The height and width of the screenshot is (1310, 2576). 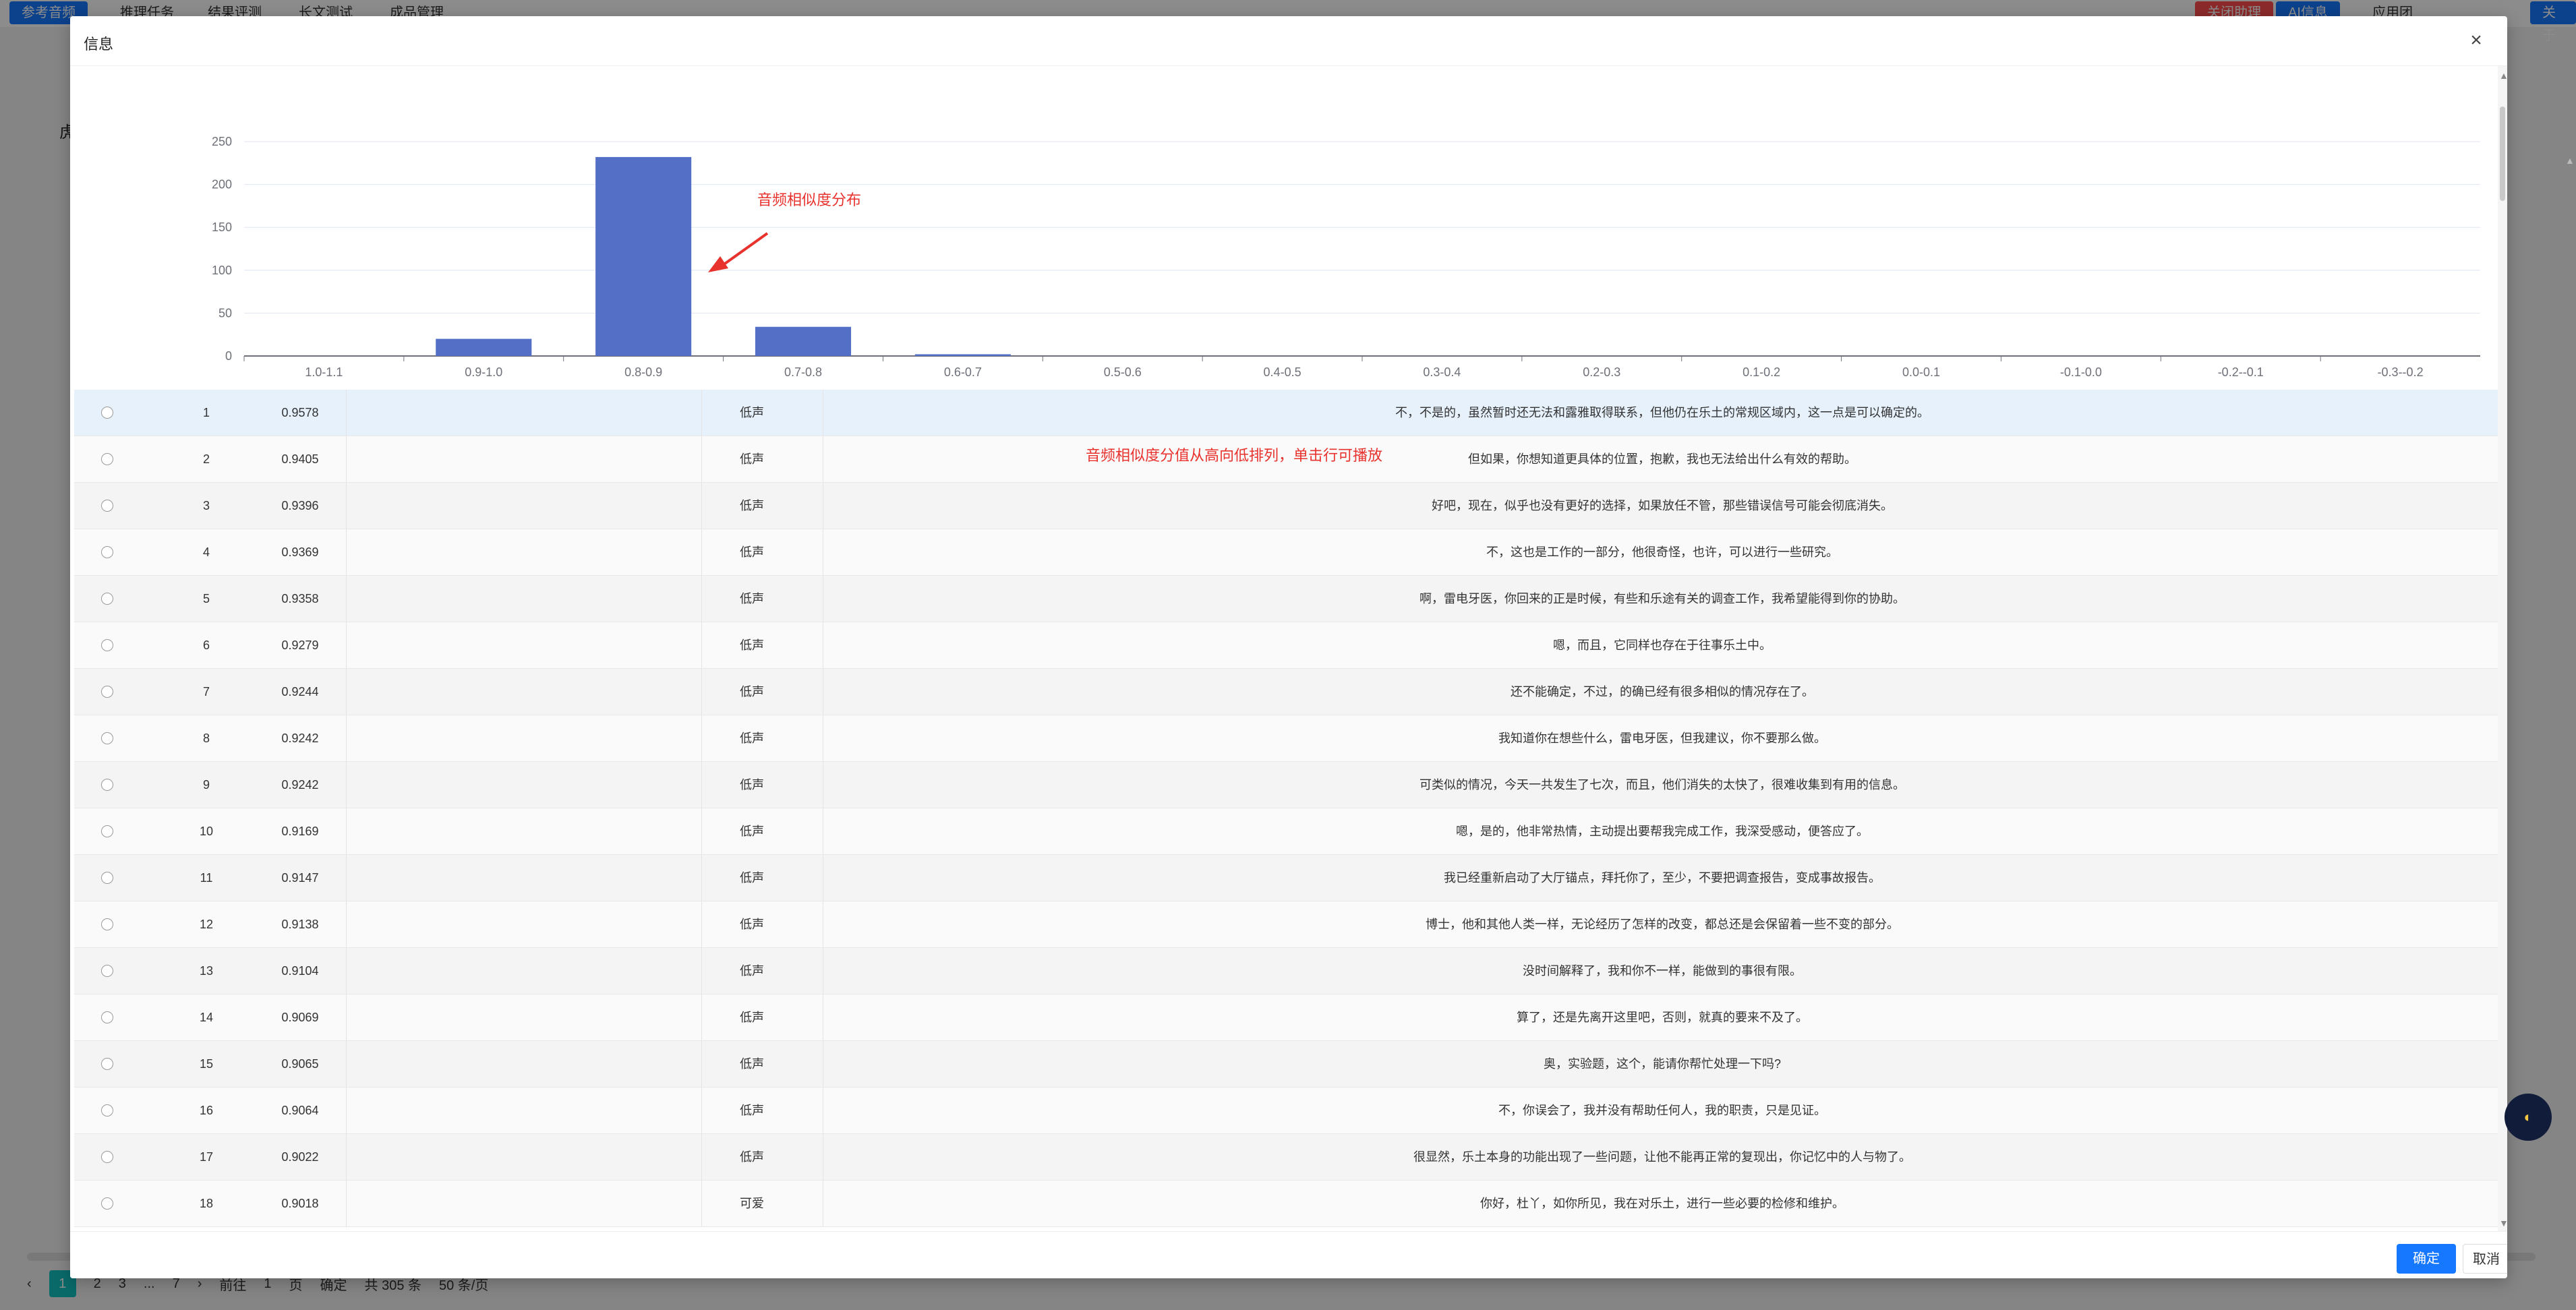 What do you see at coordinates (744, 250) in the screenshot?
I see `annotation-arrow-shaft` at bounding box center [744, 250].